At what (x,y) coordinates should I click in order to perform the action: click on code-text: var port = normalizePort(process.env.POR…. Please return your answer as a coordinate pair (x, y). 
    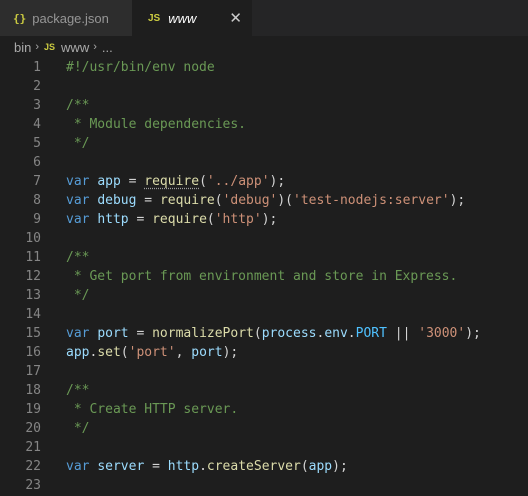
    Looking at the image, I should click on (273, 333).